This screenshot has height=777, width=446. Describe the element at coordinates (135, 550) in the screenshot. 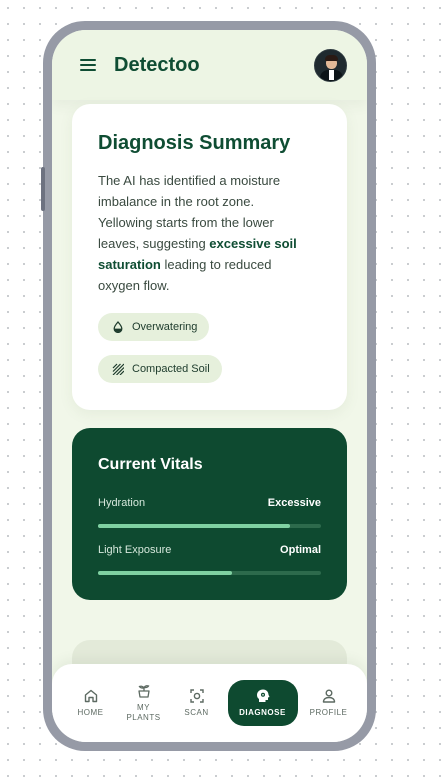

I see `vital-label: Light Exposure` at that location.